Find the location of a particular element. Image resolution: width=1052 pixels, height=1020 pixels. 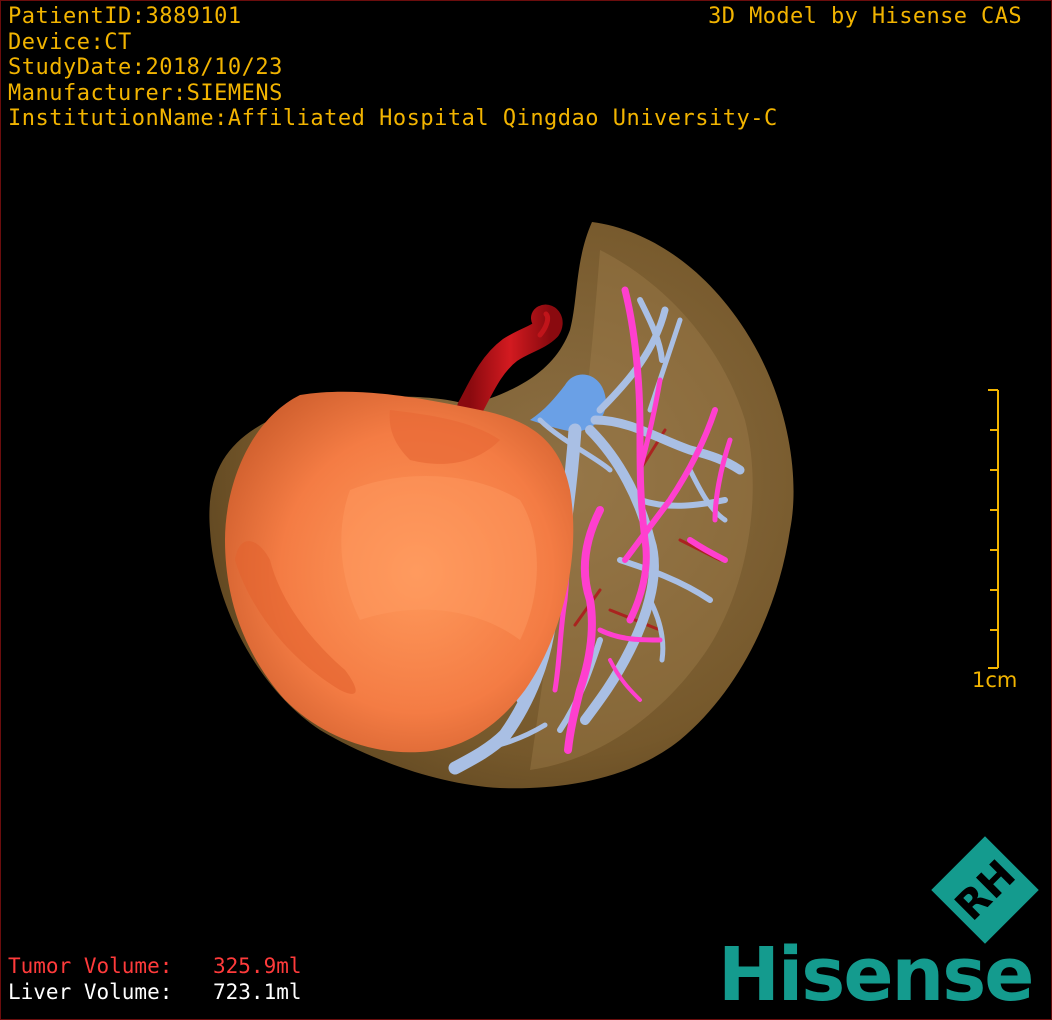

tumor-volume-row: Tumor Volume: 325.9ml is located at coordinates (155, 966).